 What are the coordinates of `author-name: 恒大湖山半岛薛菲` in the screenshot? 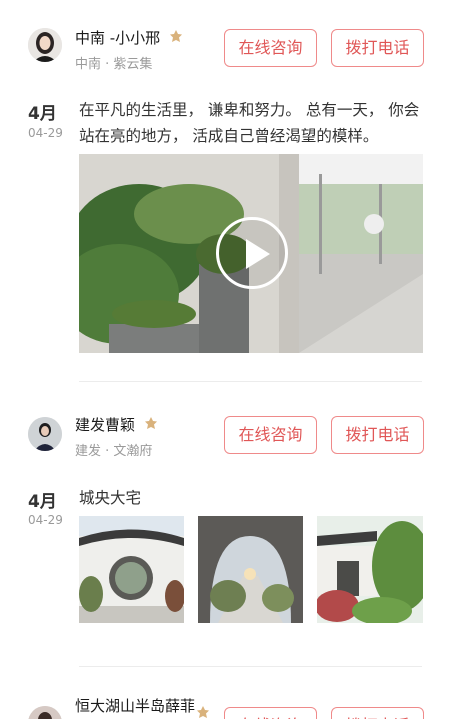 It's located at (135, 706).